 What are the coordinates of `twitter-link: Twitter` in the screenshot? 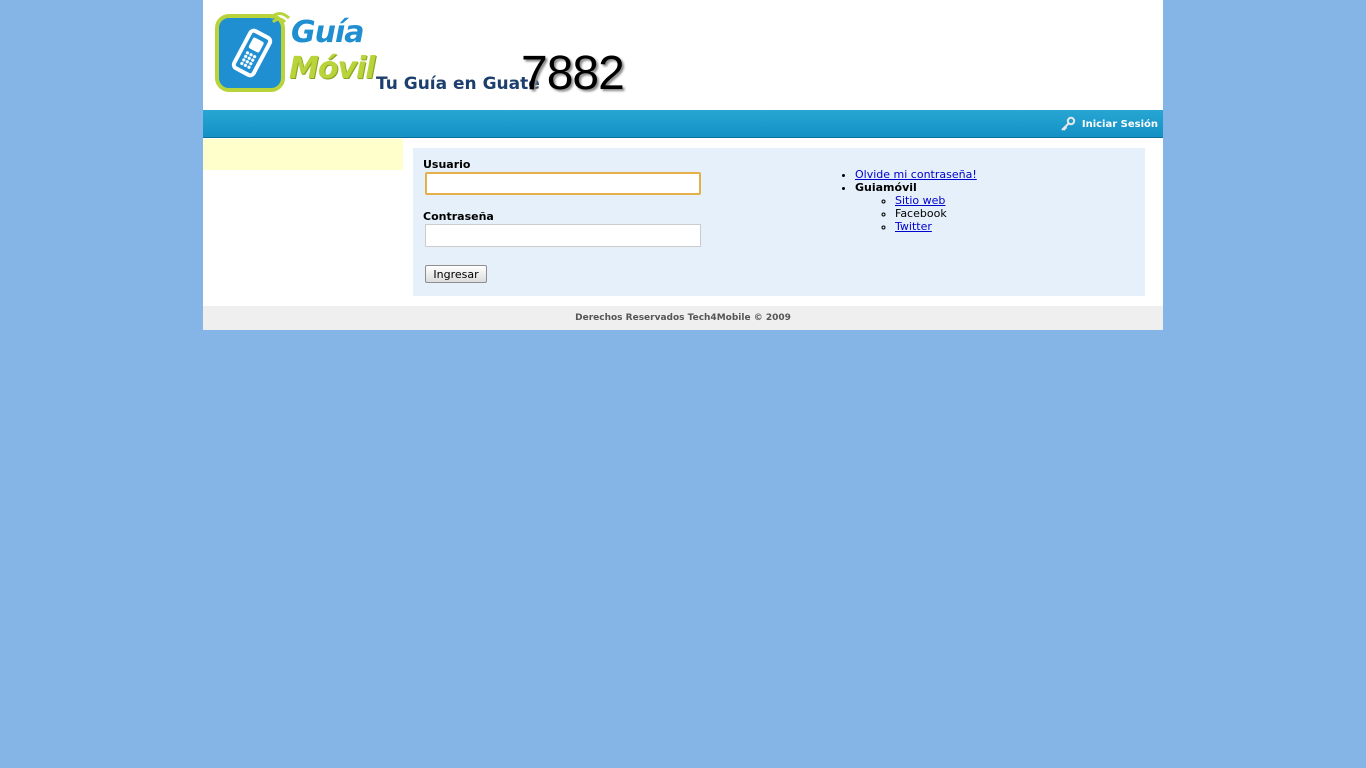 It's located at (913, 226).